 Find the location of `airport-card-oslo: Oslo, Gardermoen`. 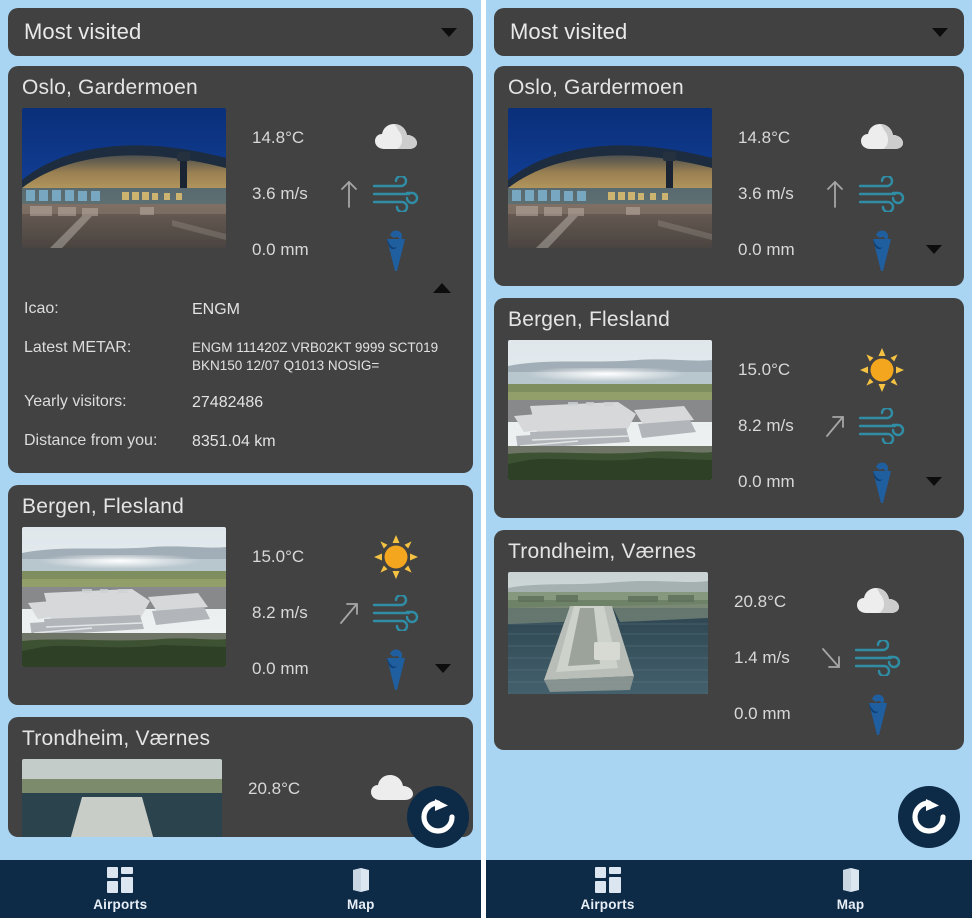

airport-card-oslo: Oslo, Gardermoen is located at coordinates (729, 176).